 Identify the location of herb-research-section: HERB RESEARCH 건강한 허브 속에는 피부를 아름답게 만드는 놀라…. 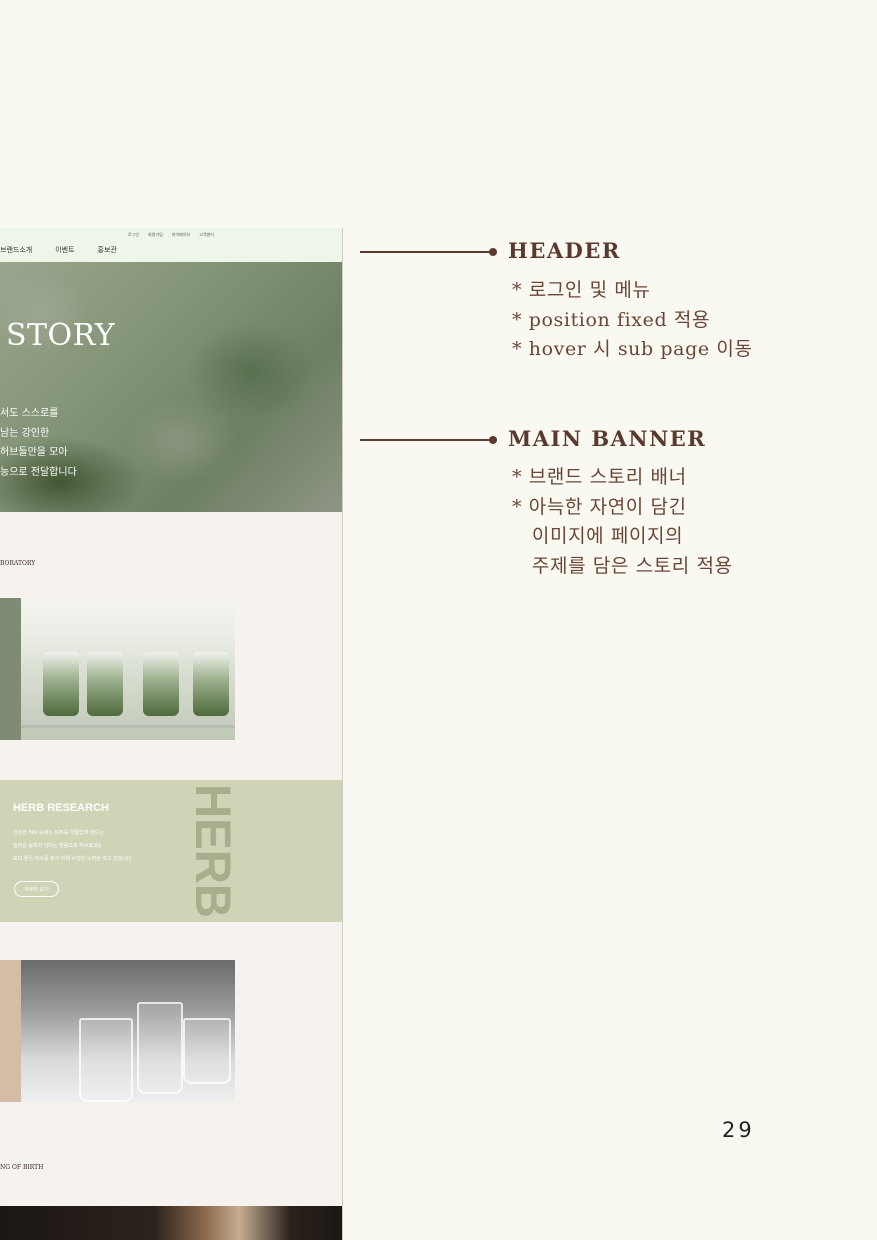
(171, 851).